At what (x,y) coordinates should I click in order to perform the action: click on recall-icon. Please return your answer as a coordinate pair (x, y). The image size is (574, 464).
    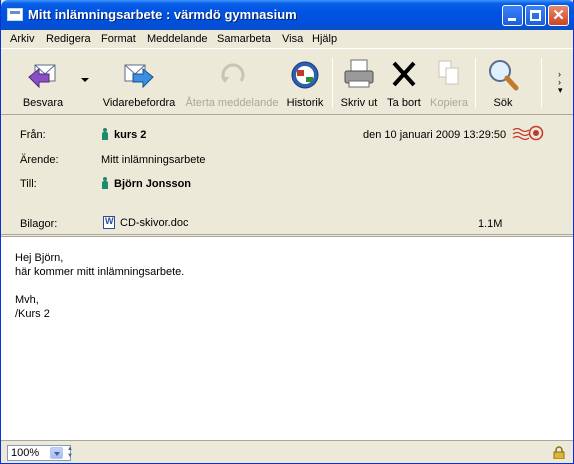
    Looking at the image, I should click on (233, 73).